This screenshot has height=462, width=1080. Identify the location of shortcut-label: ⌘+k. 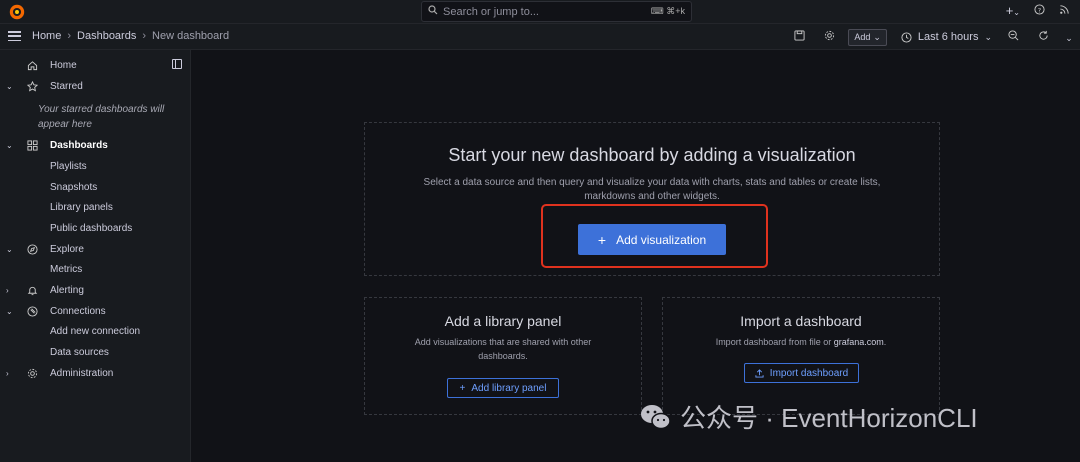
(675, 11).